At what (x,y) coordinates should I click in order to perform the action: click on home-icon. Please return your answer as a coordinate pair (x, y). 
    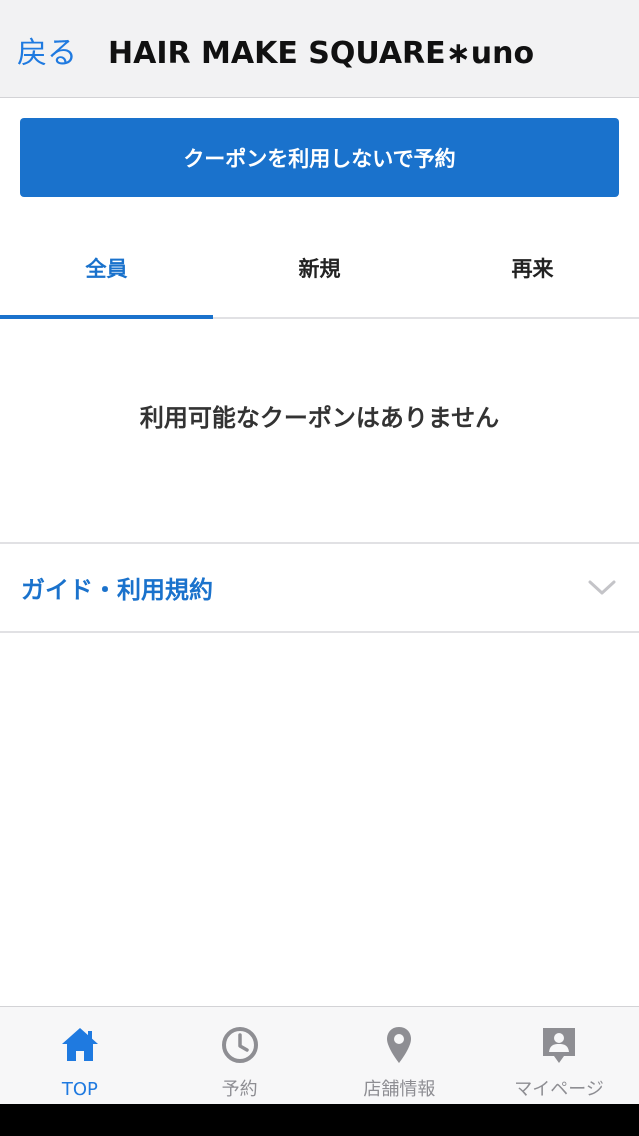
    Looking at the image, I should click on (79, 1044).